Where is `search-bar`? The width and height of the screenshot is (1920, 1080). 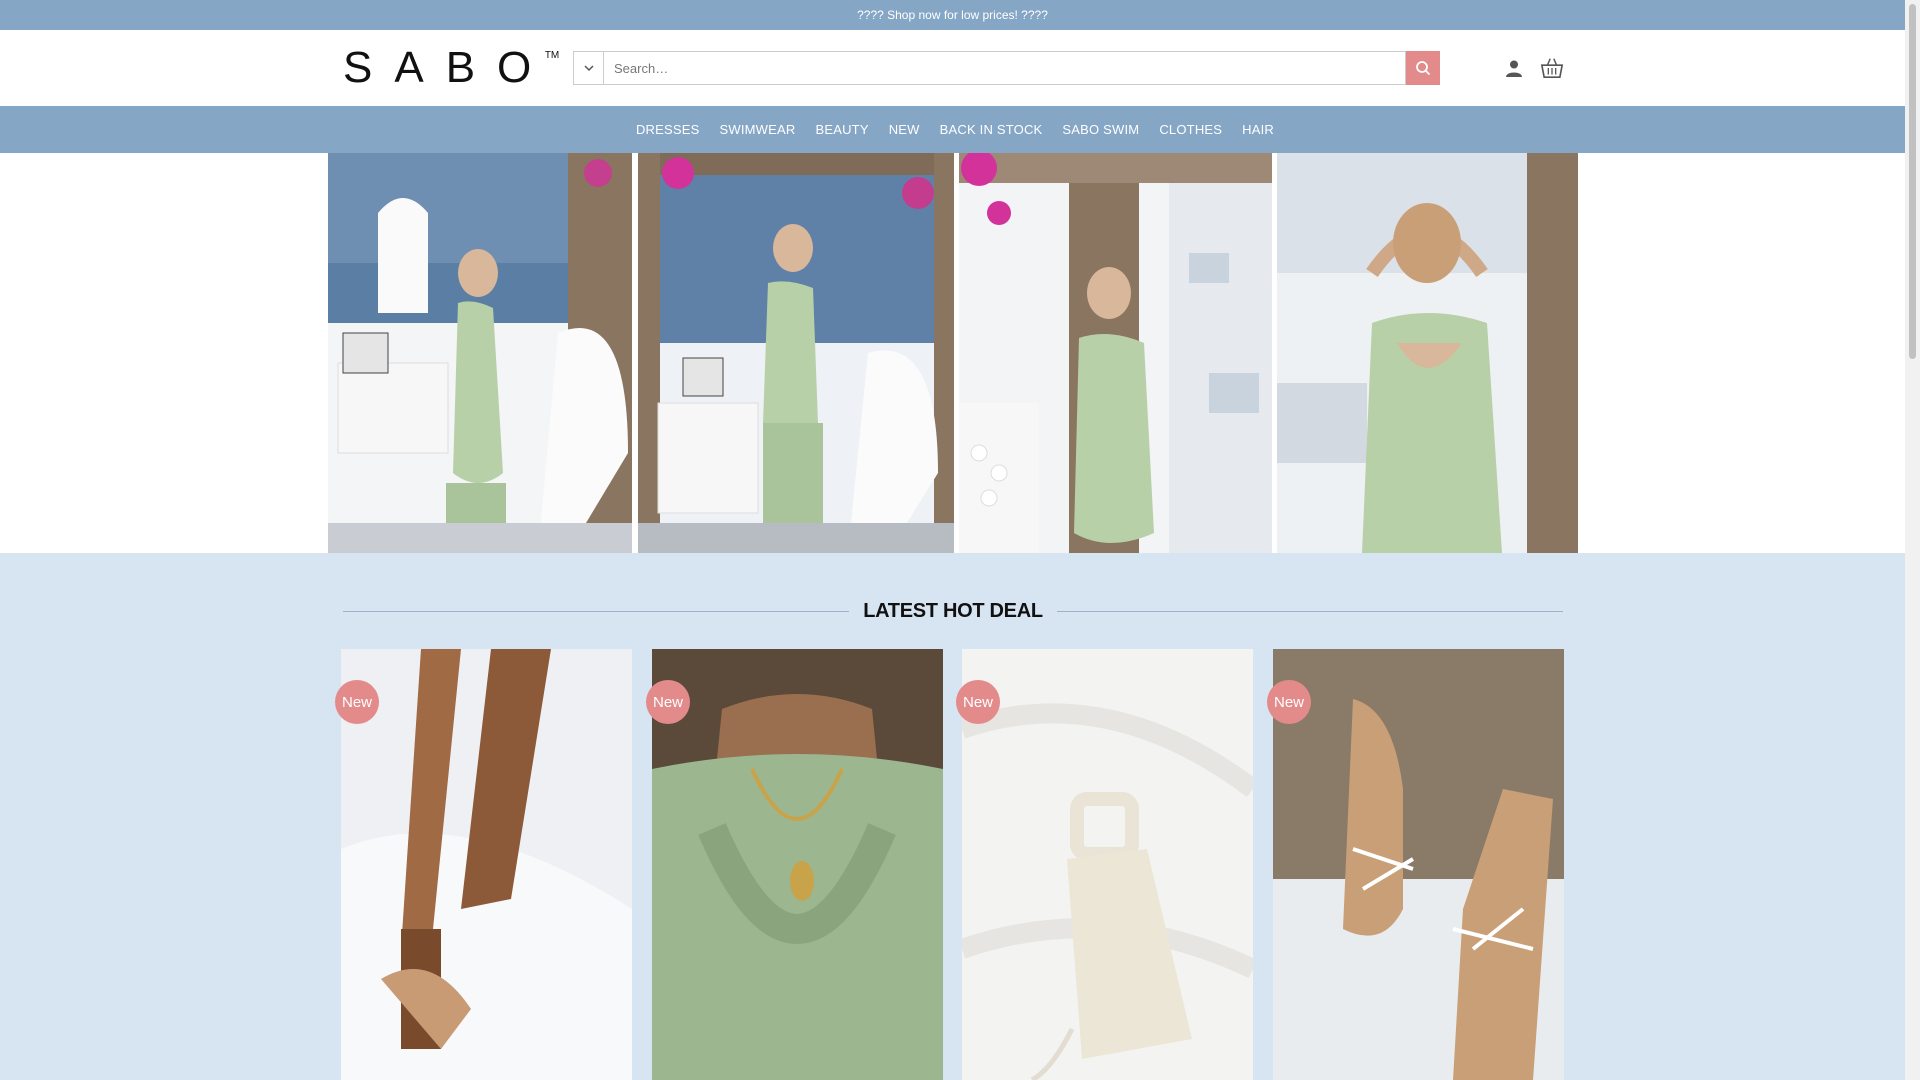 search-bar is located at coordinates (1006, 68).